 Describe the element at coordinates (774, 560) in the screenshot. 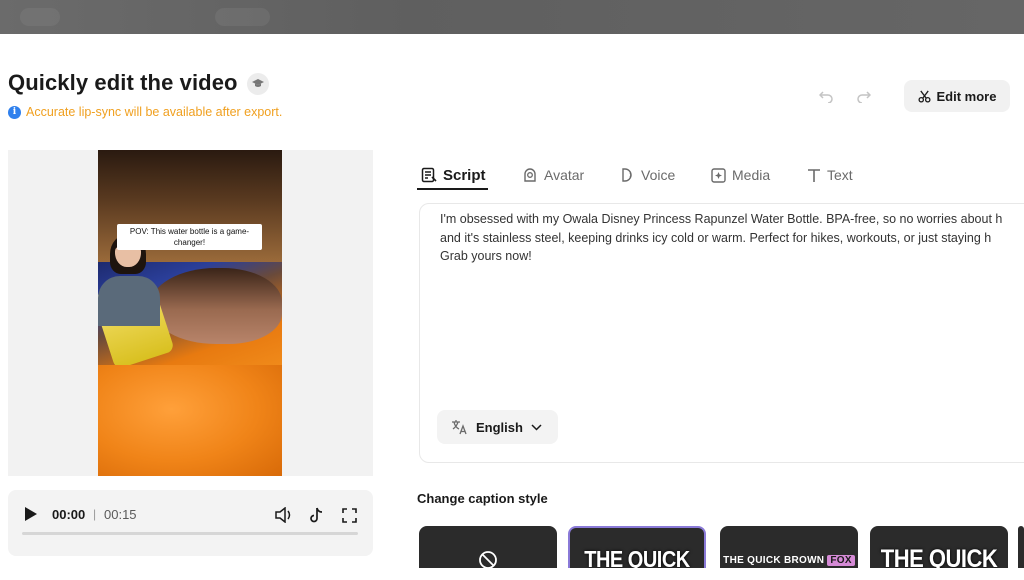

I see `caption-preview-words: THE QUICK BROWN` at that location.